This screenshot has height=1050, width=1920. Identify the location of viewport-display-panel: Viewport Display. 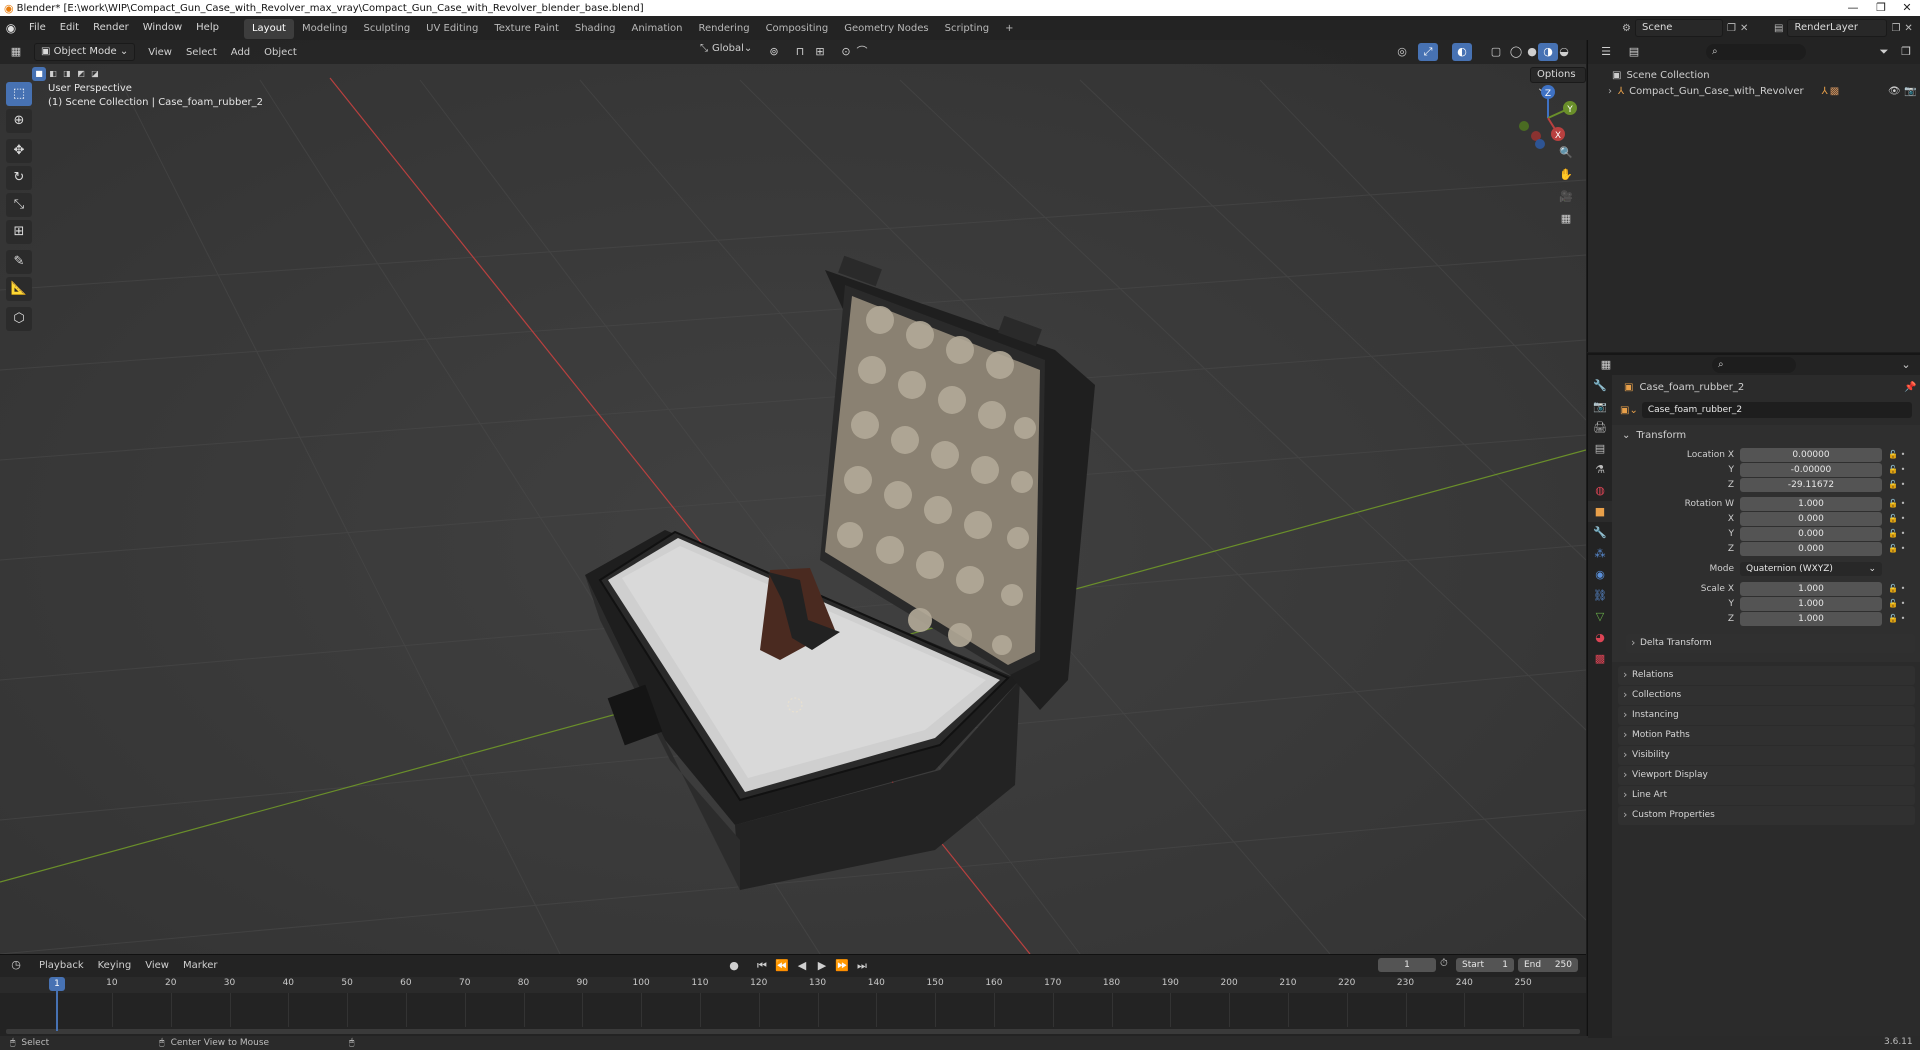
(1766, 775).